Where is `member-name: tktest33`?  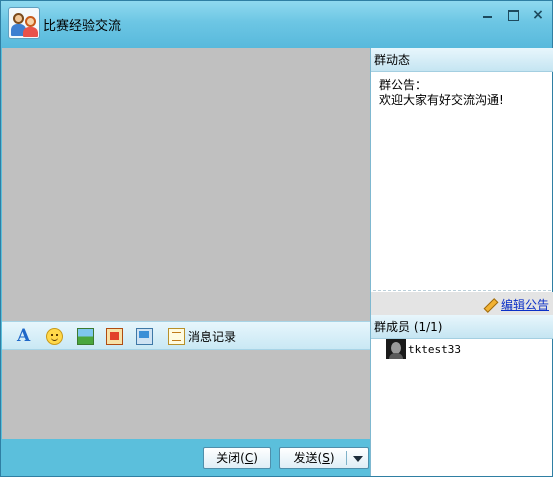 member-name: tktest33 is located at coordinates (434, 349).